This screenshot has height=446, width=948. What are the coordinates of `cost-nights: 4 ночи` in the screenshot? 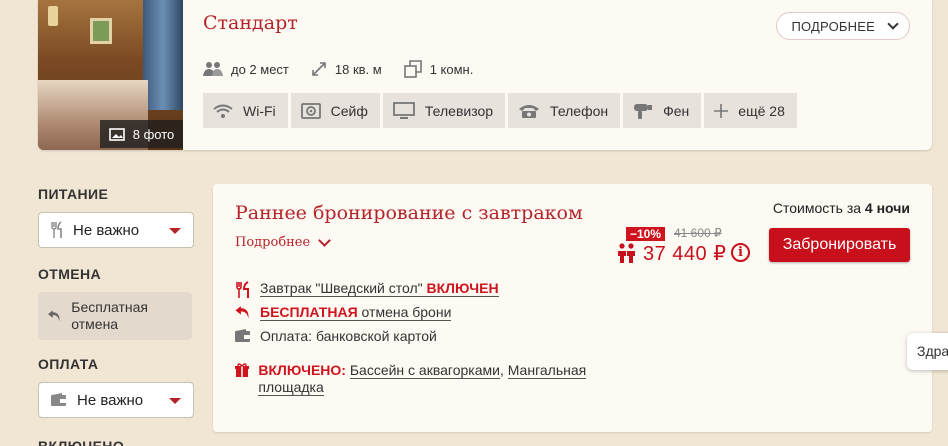 It's located at (887, 208).